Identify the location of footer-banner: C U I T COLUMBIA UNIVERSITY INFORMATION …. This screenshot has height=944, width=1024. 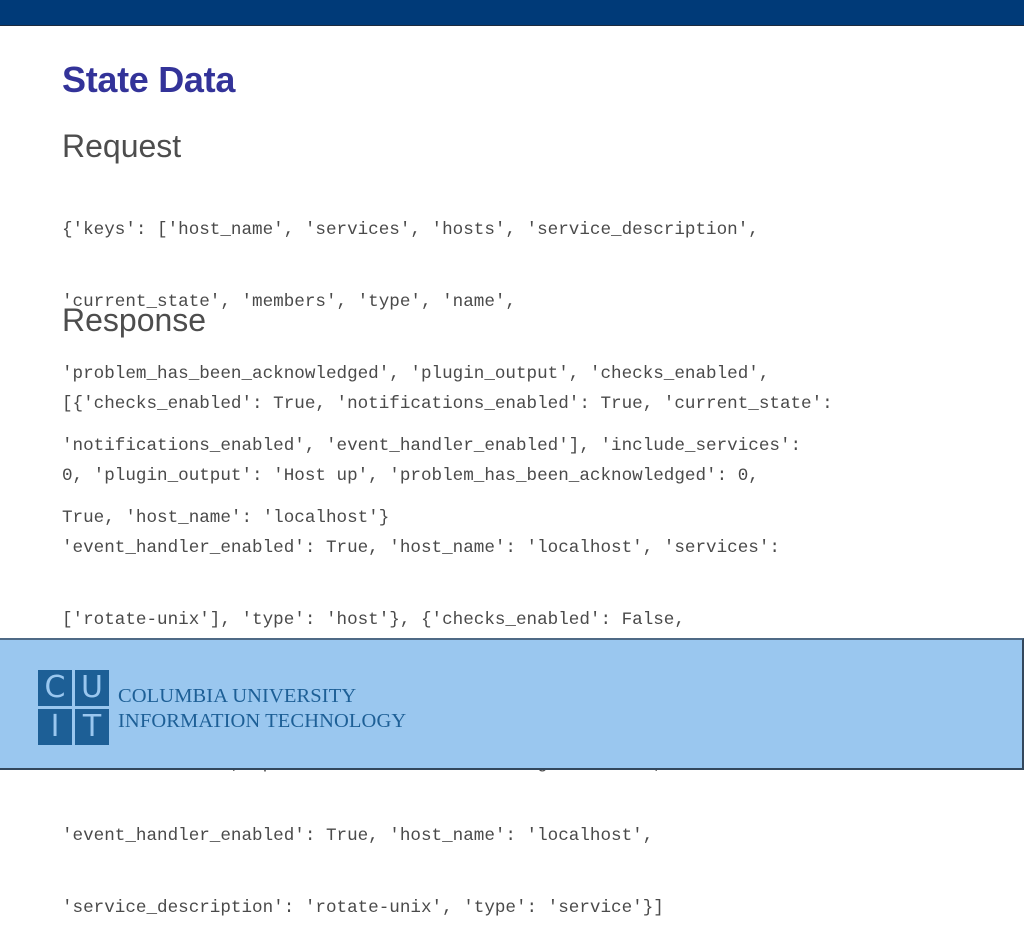
(512, 704).